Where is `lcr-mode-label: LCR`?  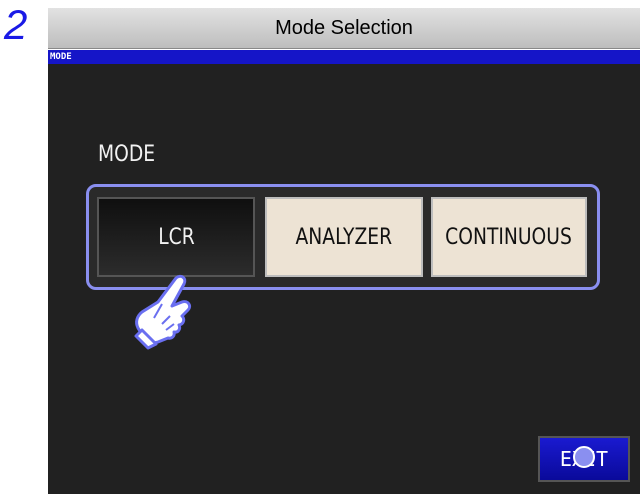 lcr-mode-label: LCR is located at coordinates (176, 237).